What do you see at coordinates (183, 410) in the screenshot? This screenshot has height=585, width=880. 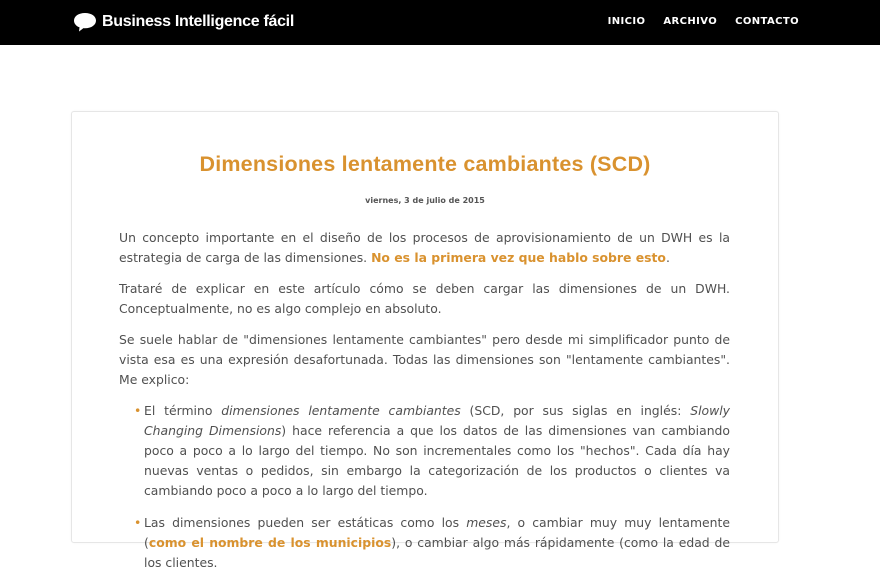 I see `bullet-1-text-a: El término` at bounding box center [183, 410].